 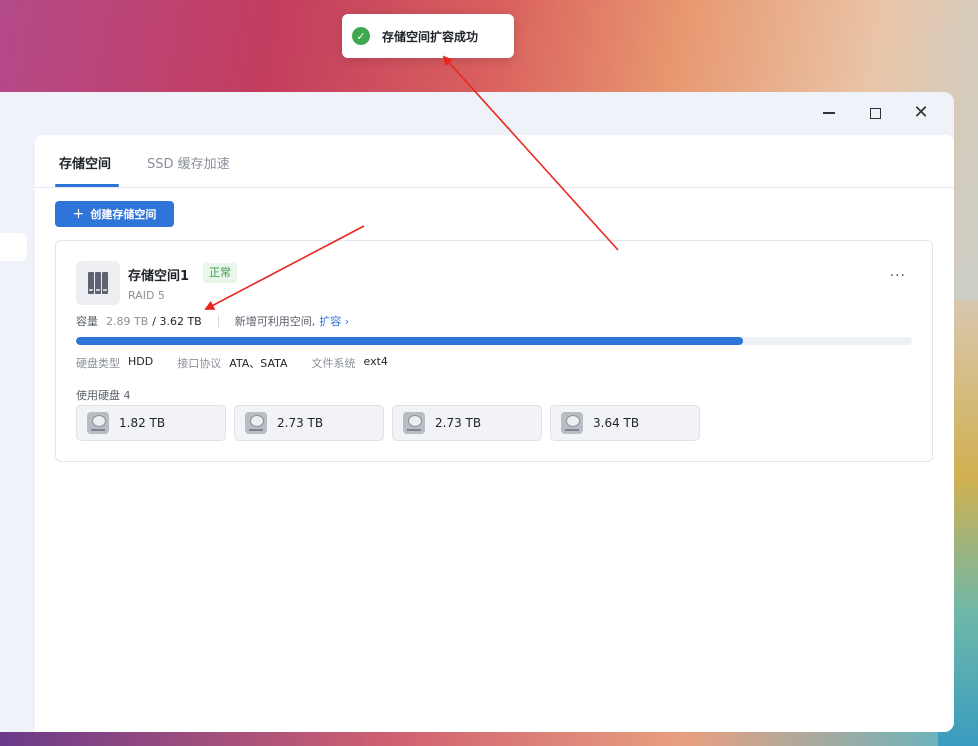 What do you see at coordinates (142, 423) in the screenshot?
I see `disk-size: 1.82 TB` at bounding box center [142, 423].